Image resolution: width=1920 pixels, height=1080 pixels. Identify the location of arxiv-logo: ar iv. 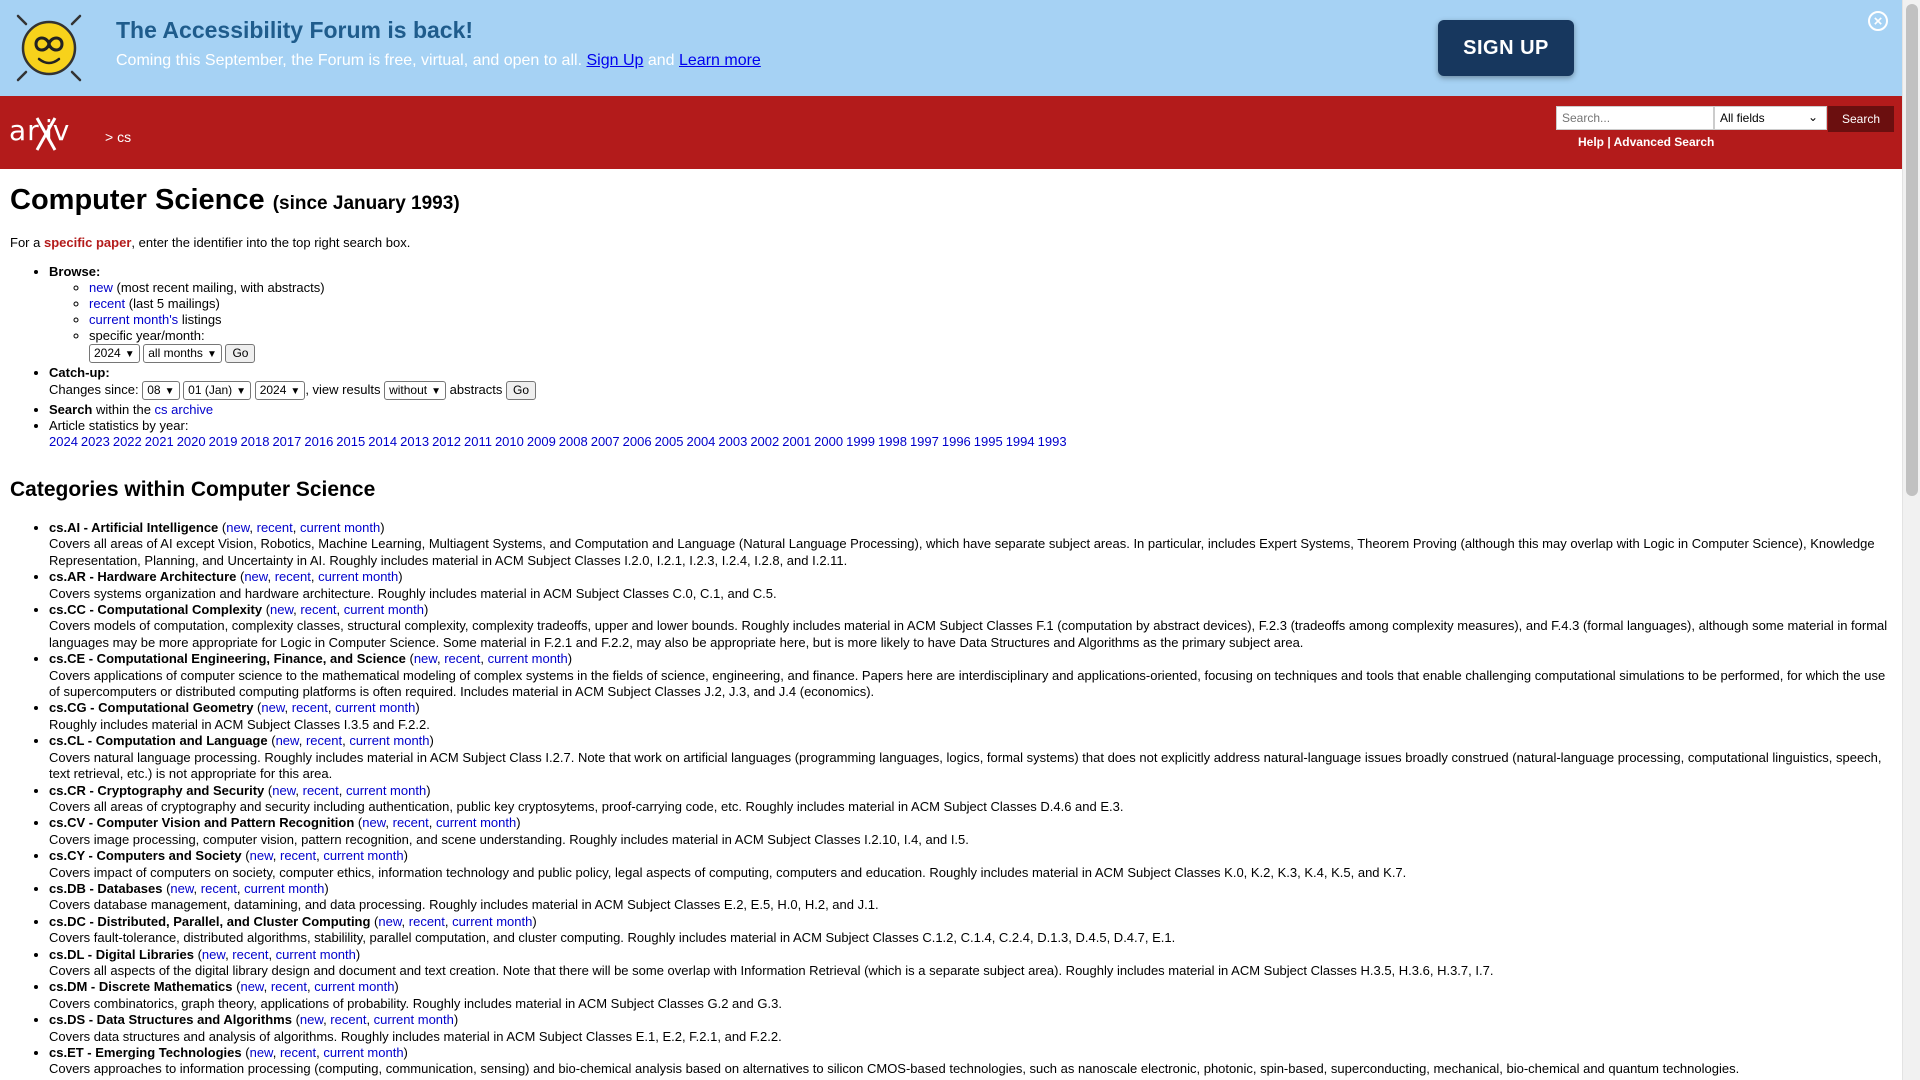
(56, 133).